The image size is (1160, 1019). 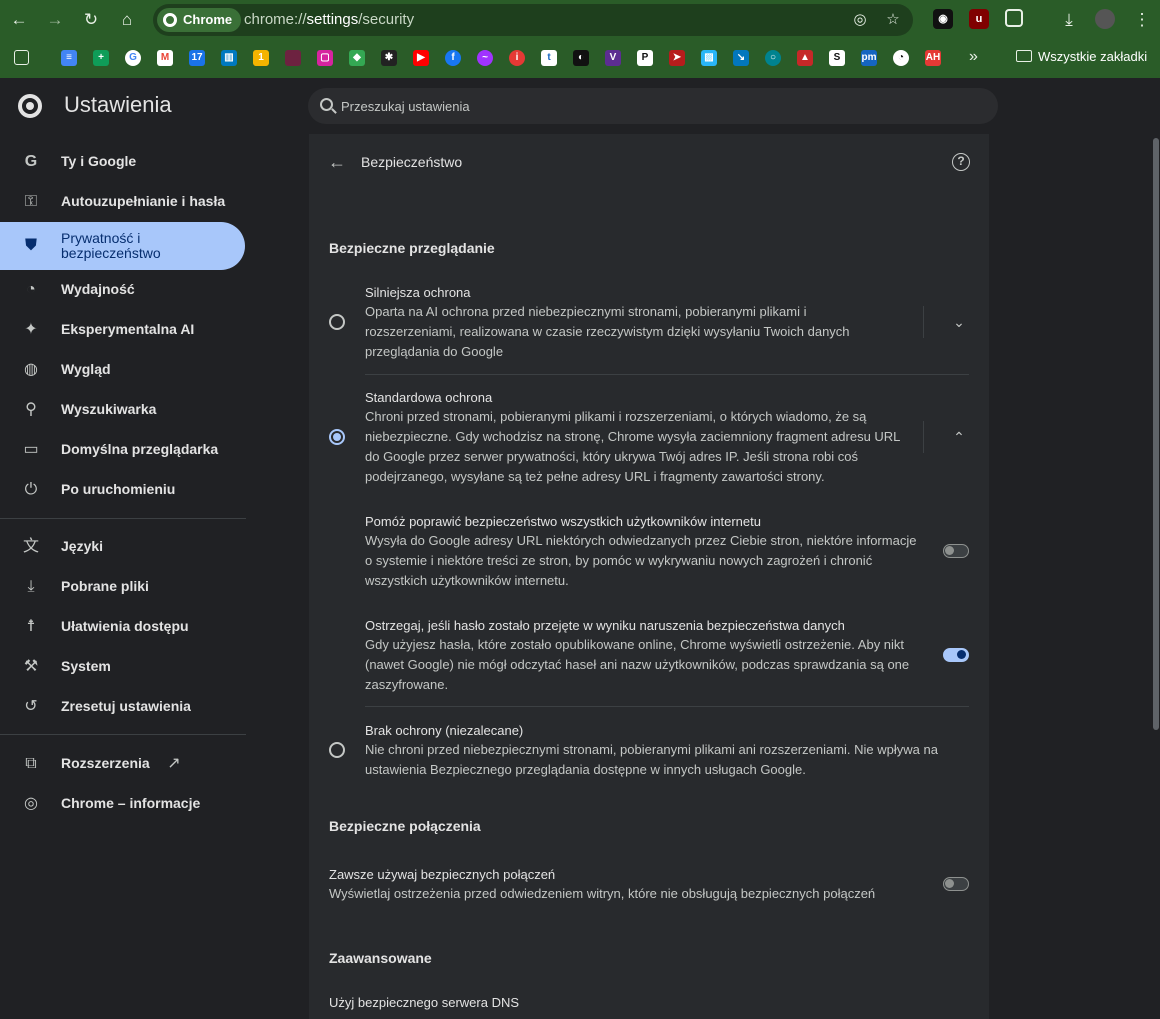 I want to click on bookmark-icon-15: i, so click(x=517, y=58).